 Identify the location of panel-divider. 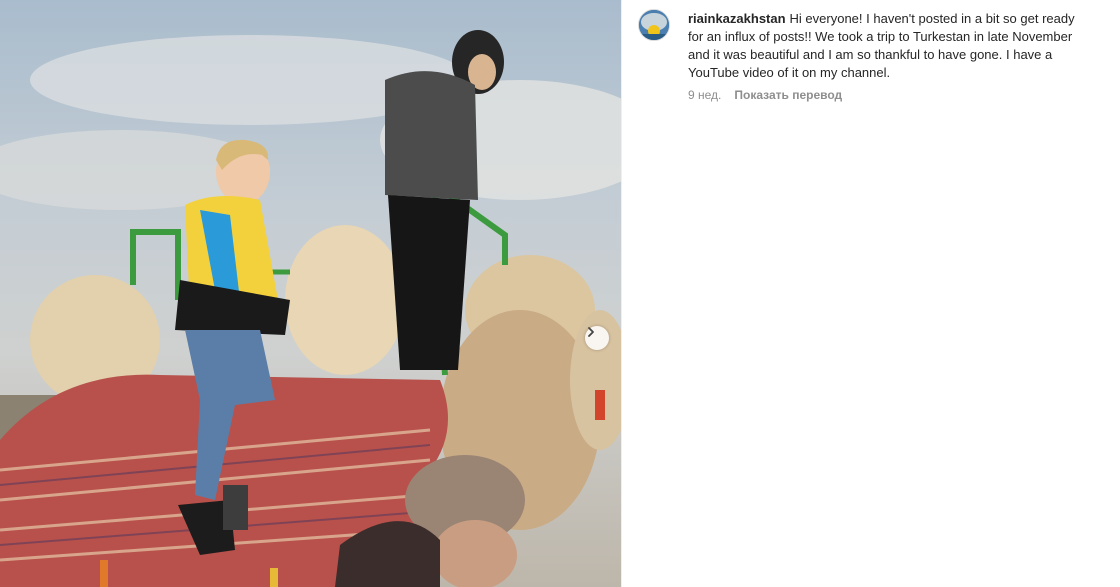
(621, 293).